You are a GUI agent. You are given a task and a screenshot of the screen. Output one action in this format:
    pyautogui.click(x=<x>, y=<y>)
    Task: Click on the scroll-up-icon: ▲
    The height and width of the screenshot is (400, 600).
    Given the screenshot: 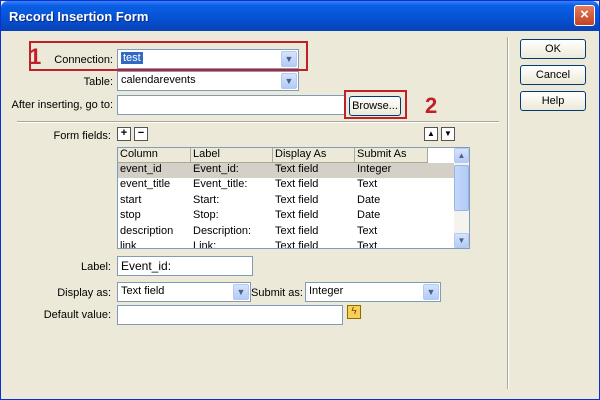 What is the action you would take?
    pyautogui.click(x=461, y=155)
    